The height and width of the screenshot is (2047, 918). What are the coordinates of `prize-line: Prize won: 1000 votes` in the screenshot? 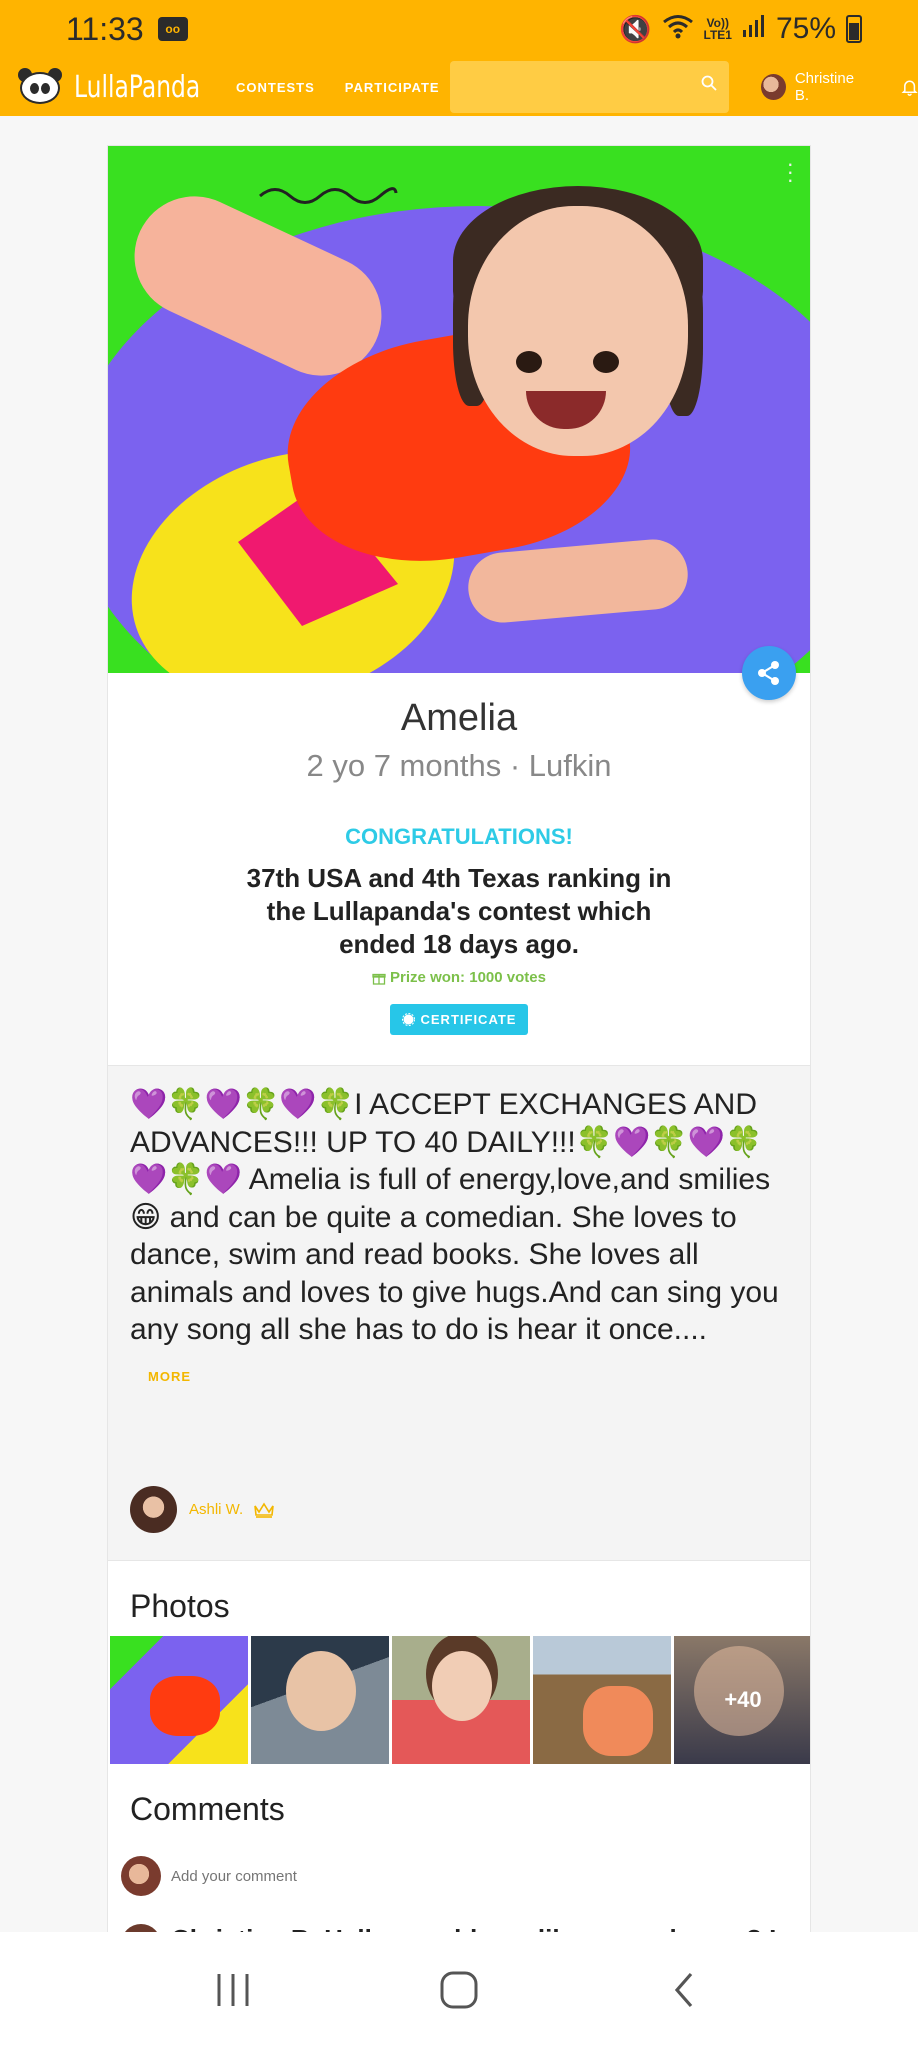 It's located at (459, 977).